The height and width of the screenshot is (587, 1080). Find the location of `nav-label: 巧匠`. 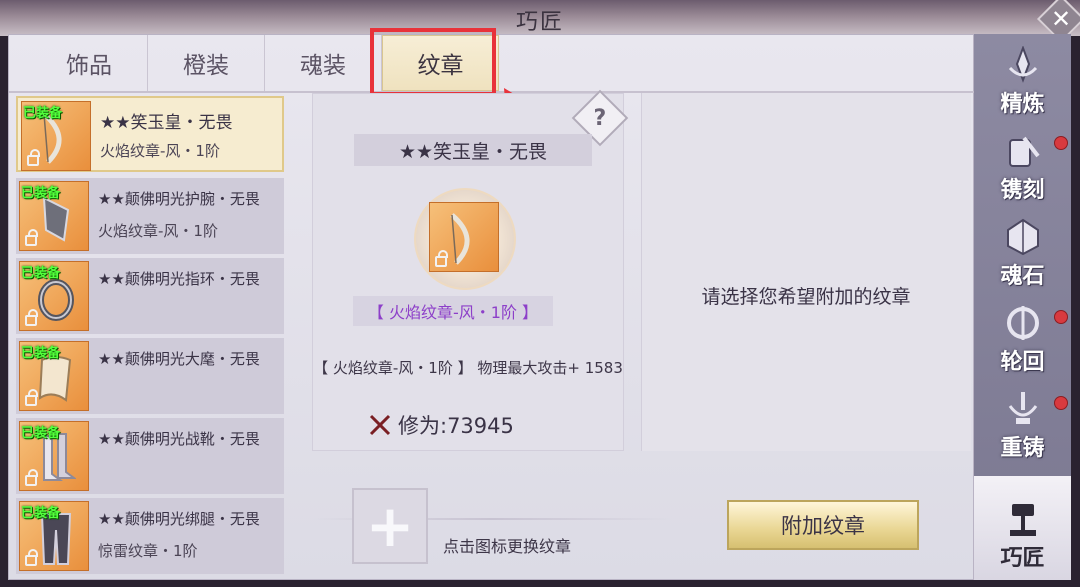

nav-label: 巧匠 is located at coordinates (1022, 558).